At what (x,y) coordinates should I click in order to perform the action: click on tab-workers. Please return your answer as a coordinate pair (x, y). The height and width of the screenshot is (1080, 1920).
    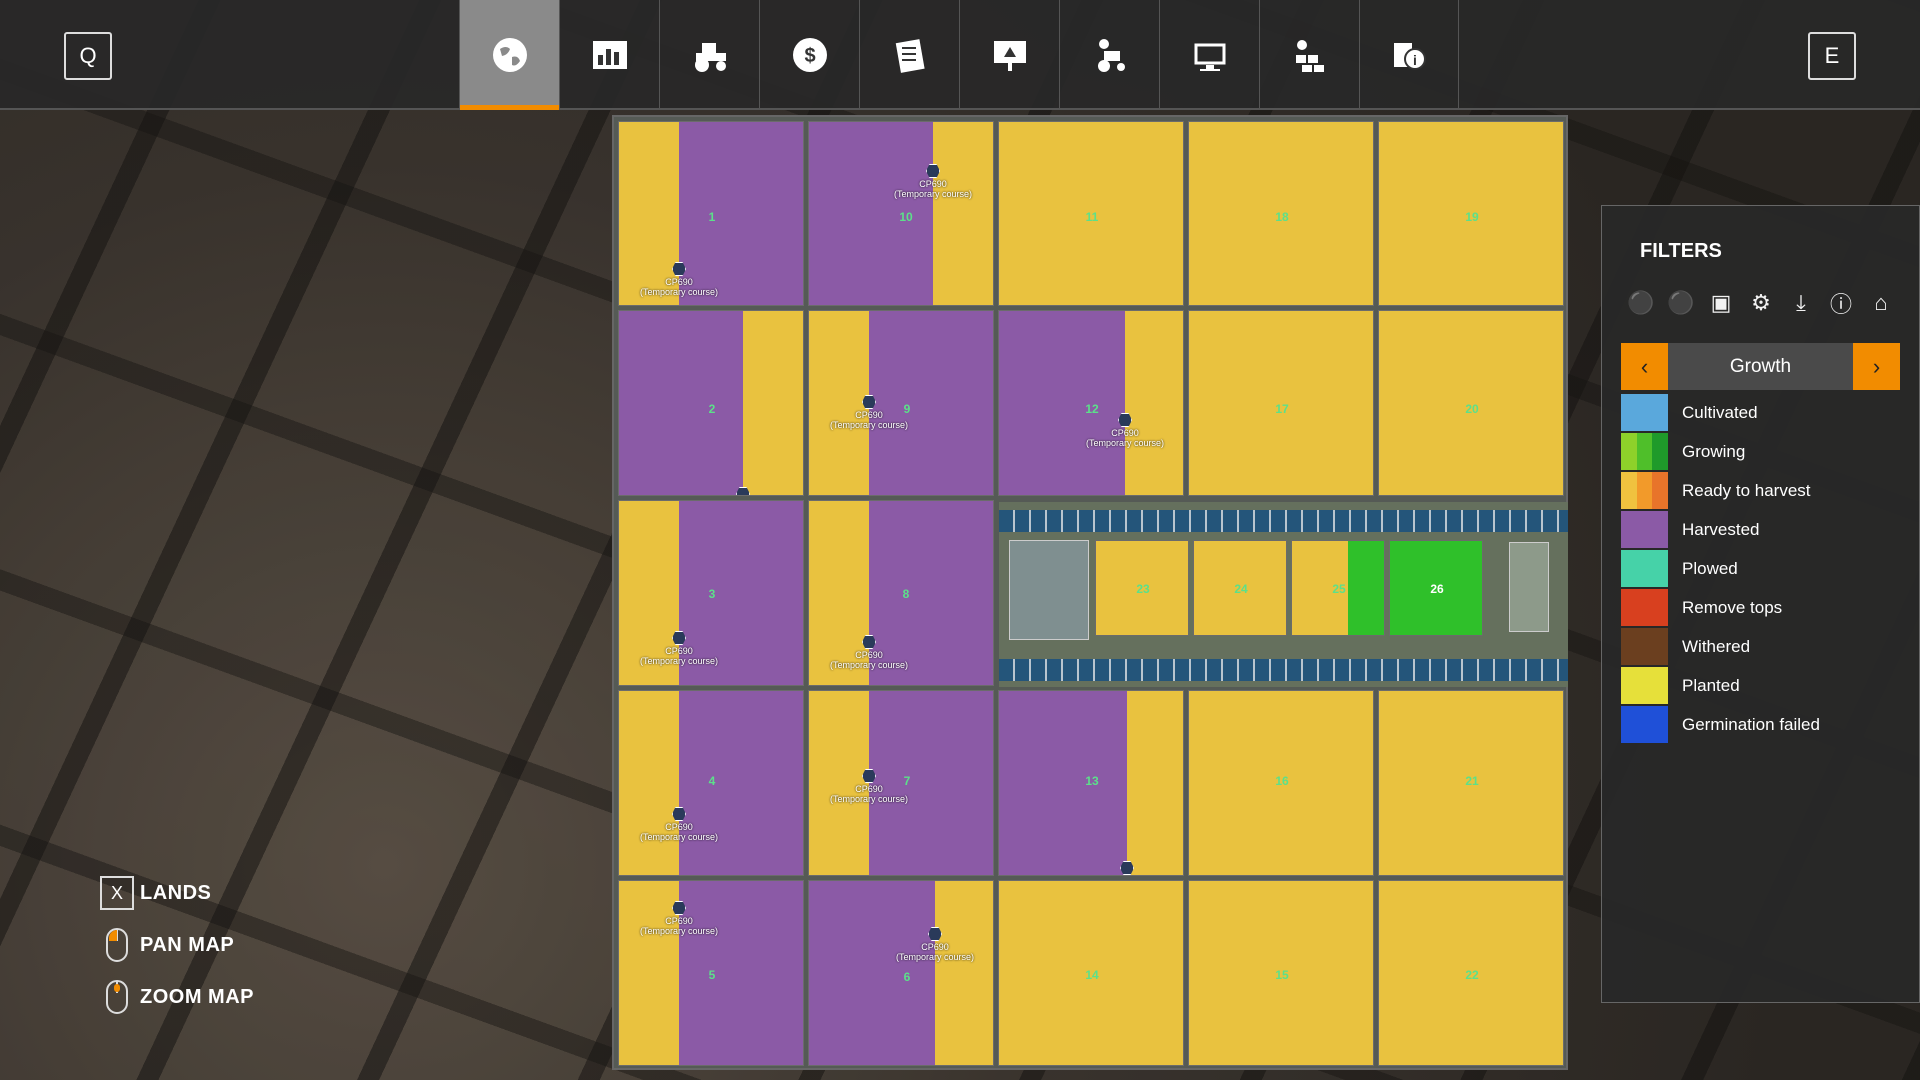
    Looking at the image, I should click on (1109, 55).